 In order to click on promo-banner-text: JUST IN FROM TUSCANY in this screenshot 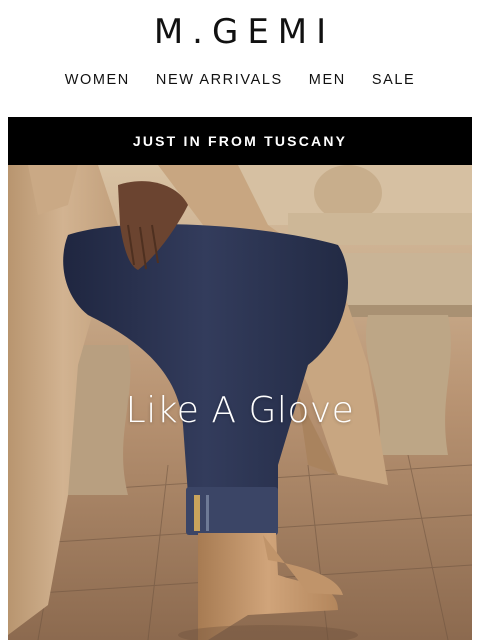, I will do `click(240, 141)`.